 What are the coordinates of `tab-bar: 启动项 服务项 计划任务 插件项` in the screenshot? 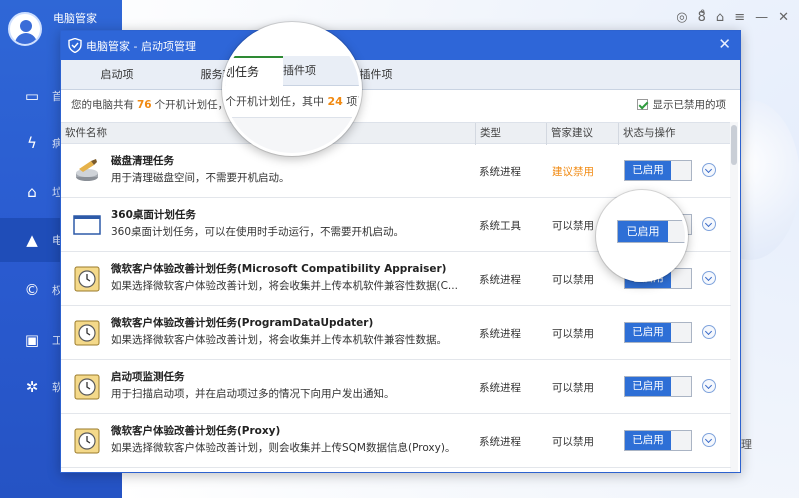 It's located at (400, 75).